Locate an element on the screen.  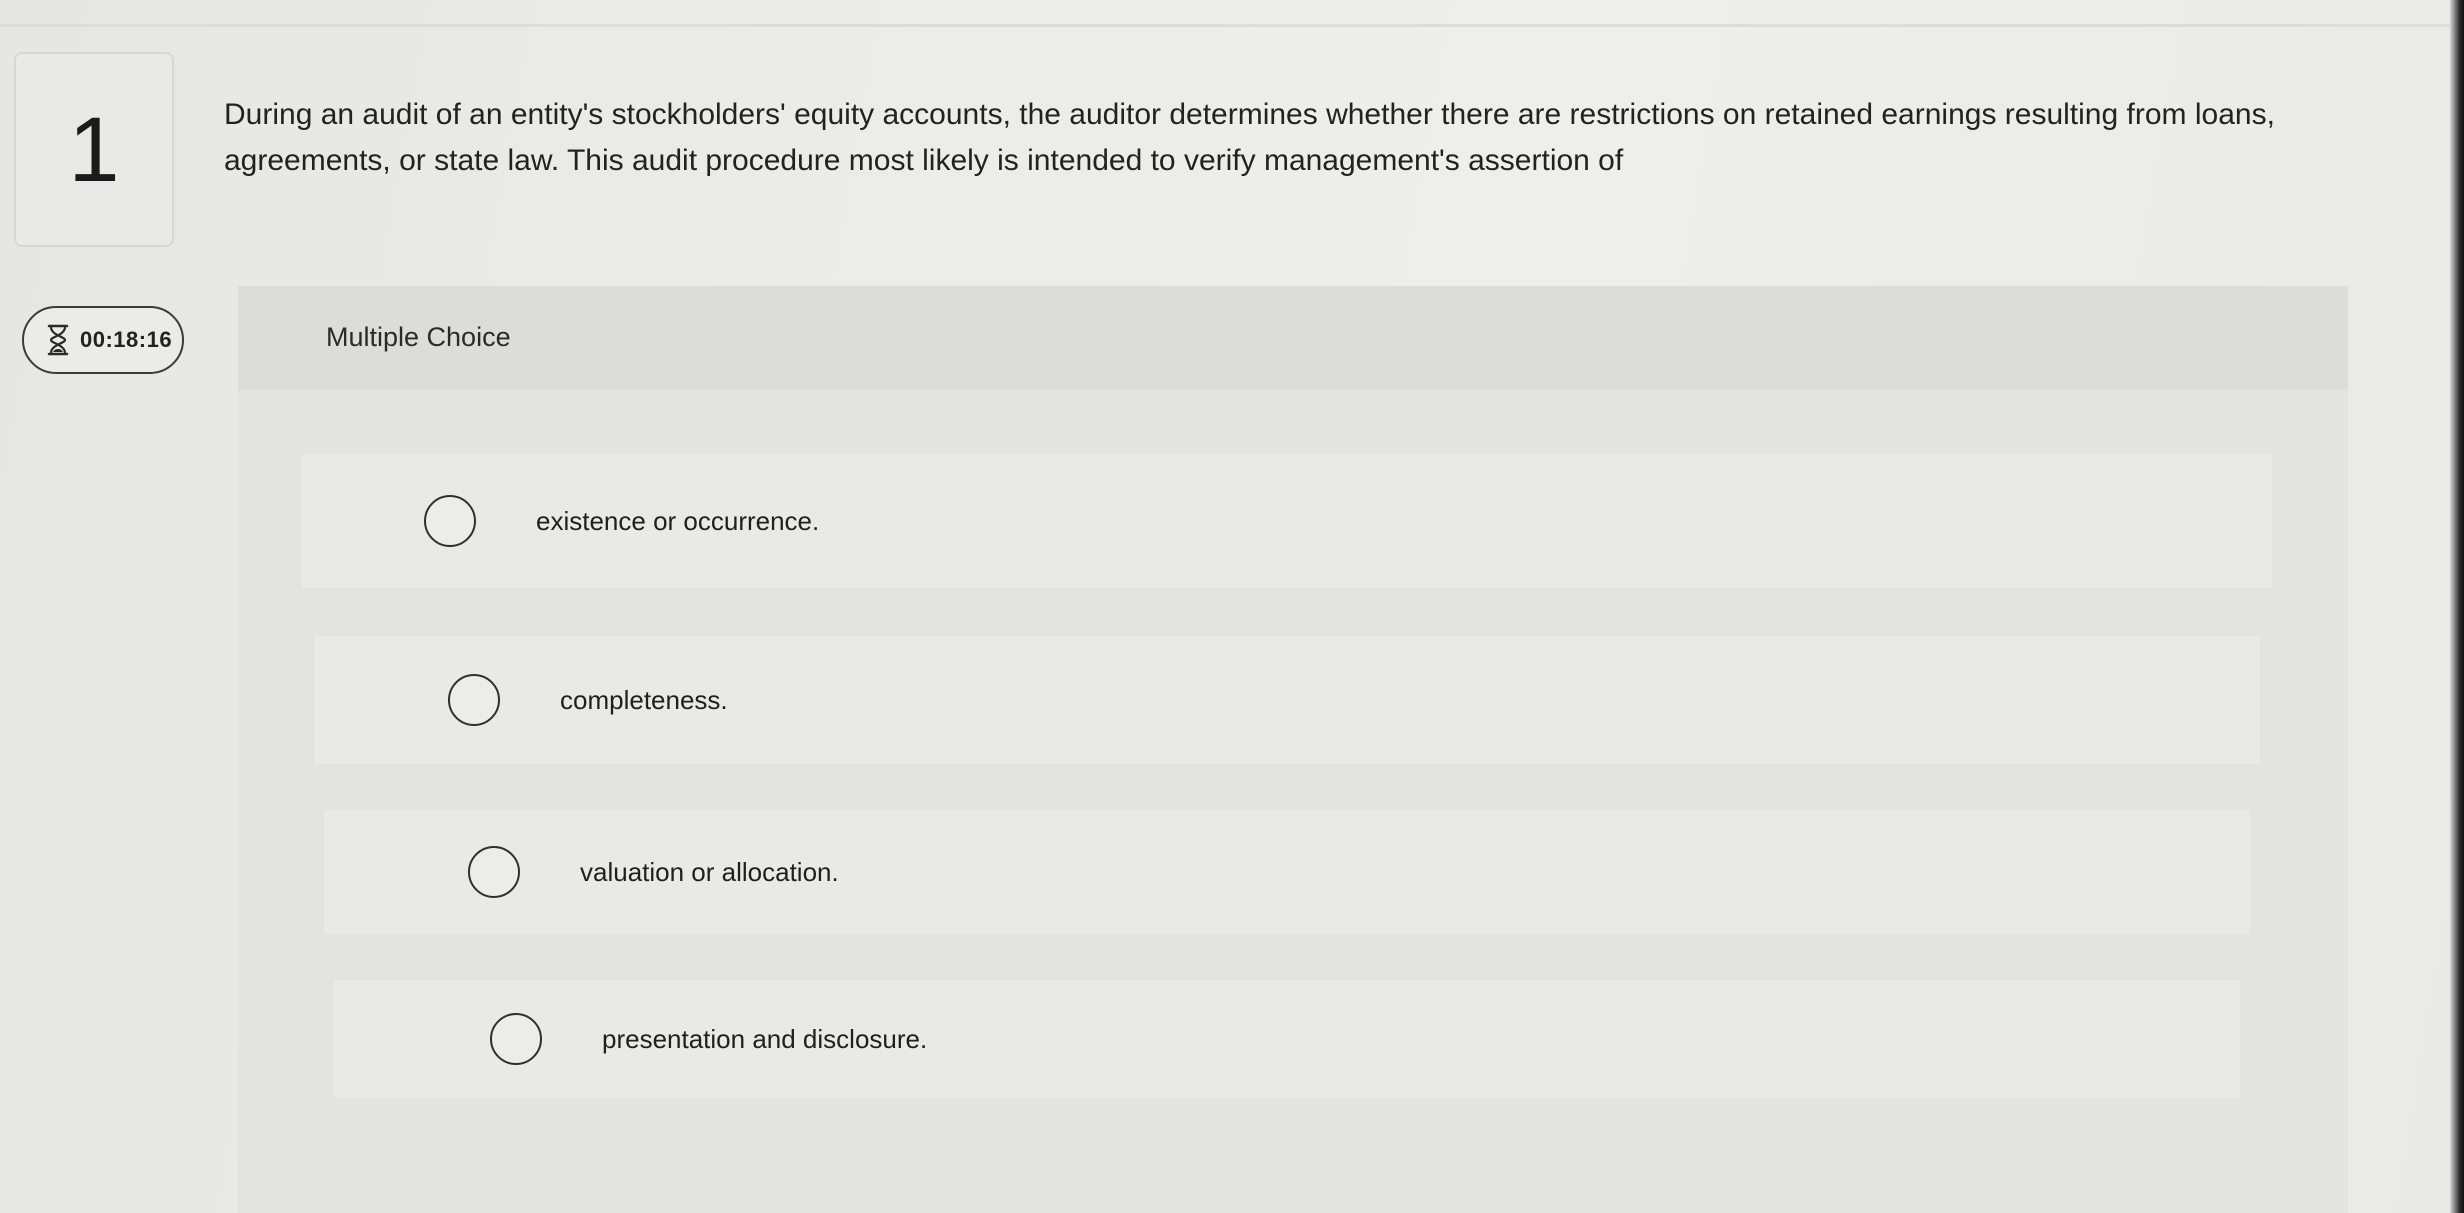
timer-badge: 00:18:16 is located at coordinates (103, 340).